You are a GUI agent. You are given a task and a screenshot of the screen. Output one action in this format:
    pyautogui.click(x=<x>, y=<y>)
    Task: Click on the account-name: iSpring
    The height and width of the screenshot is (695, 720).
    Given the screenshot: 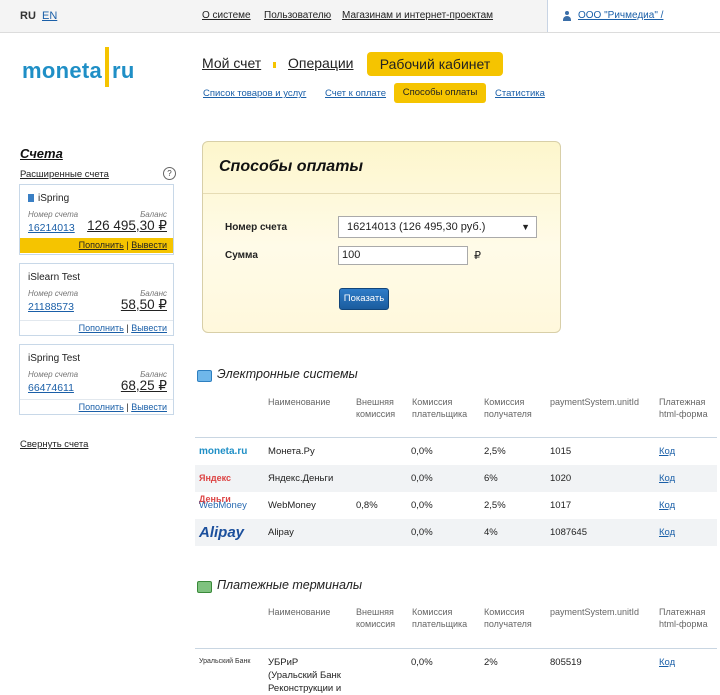 What is the action you would take?
    pyautogui.click(x=54, y=198)
    